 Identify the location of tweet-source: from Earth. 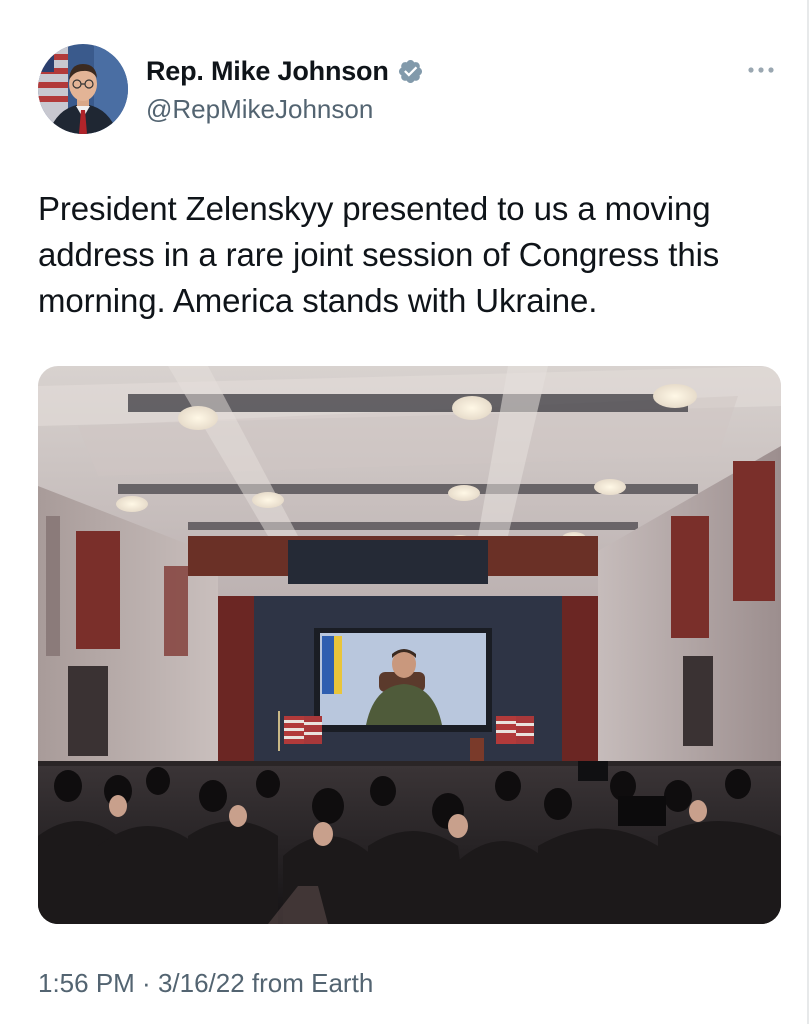
(309, 983).